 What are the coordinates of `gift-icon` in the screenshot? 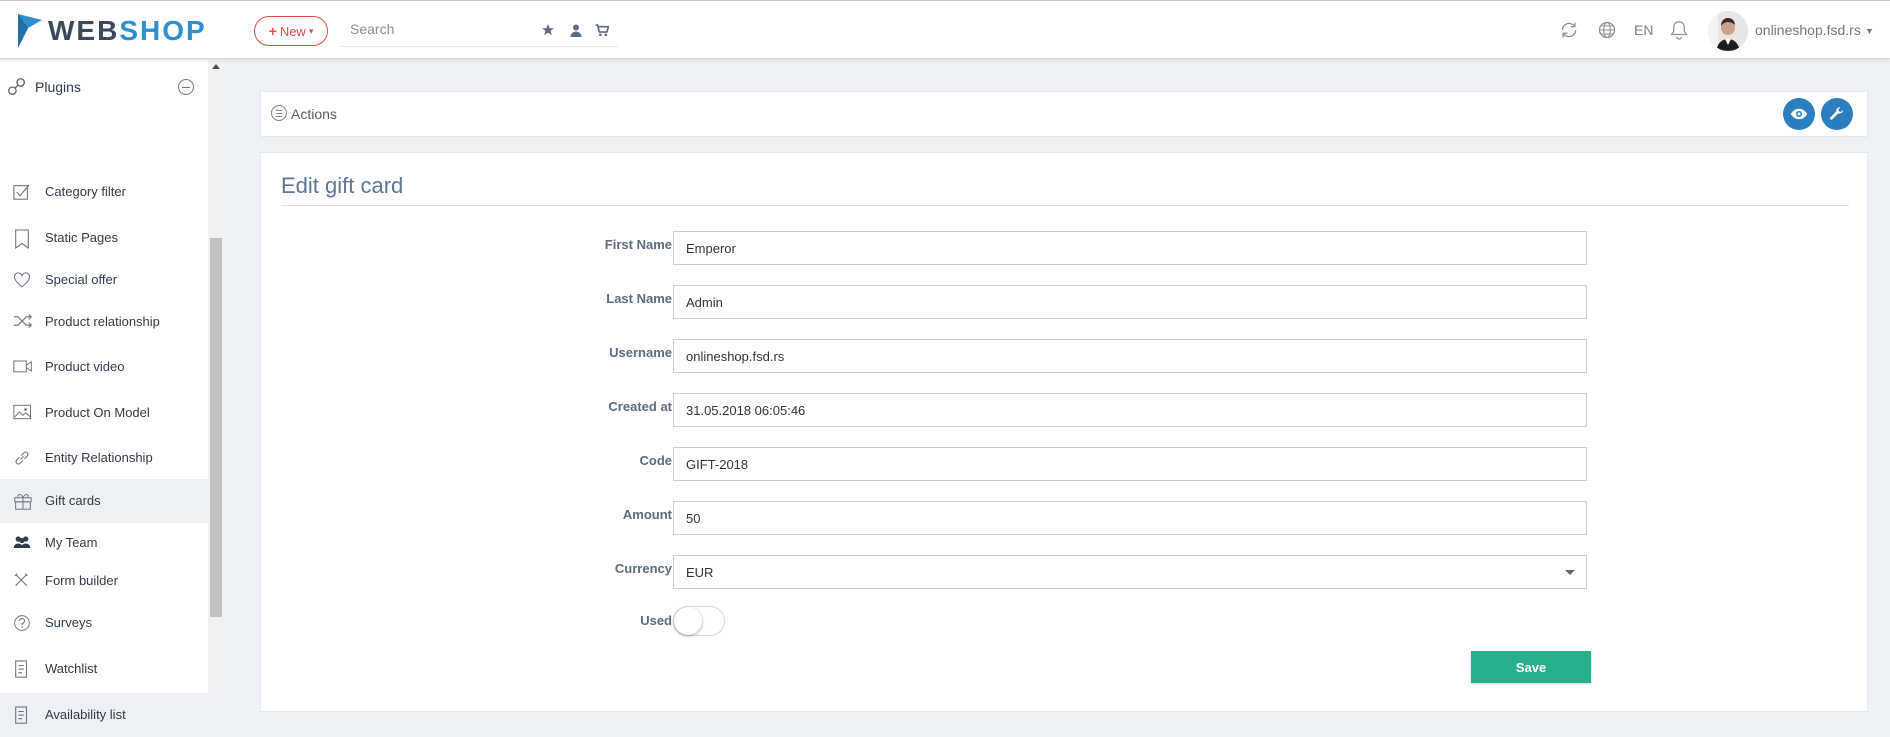 It's located at (23, 501).